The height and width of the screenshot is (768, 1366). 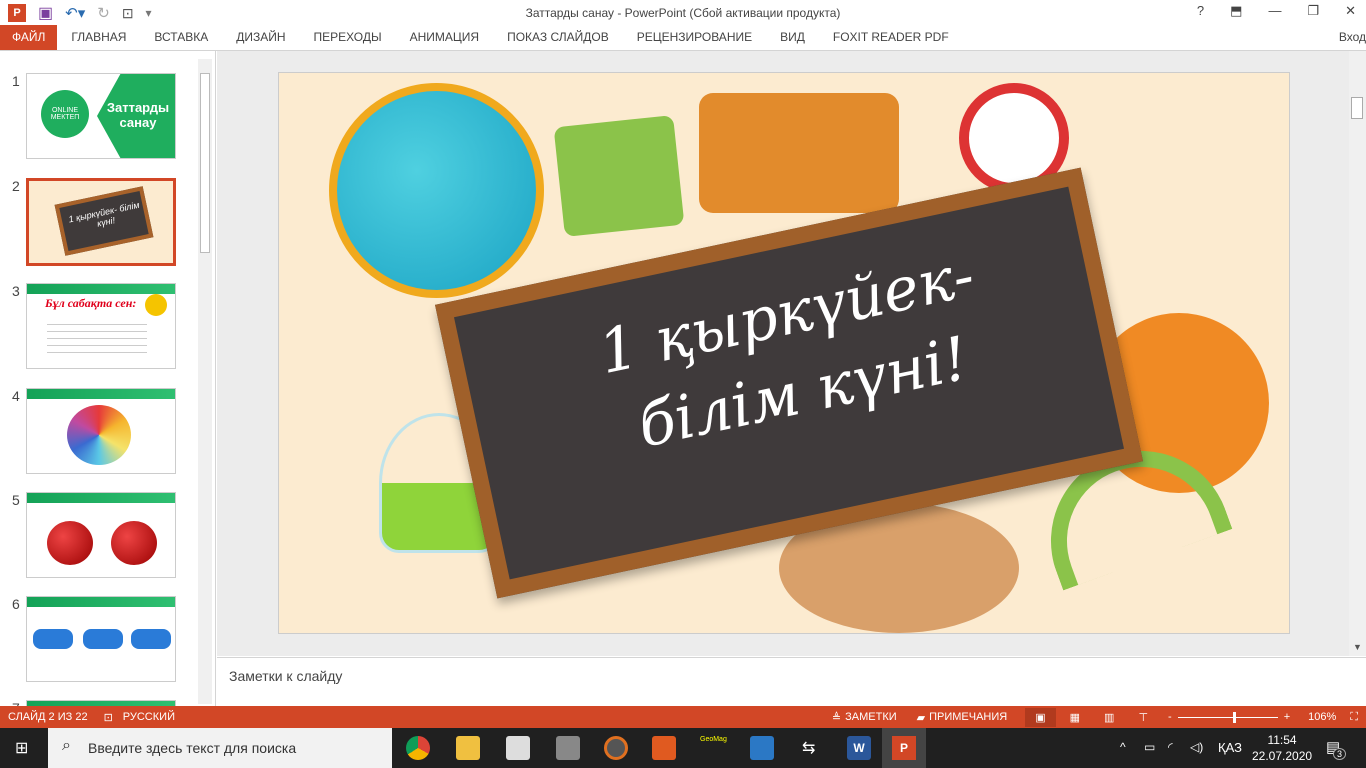 I want to click on tab-animation: АНИМАЦИЯ, so click(x=444, y=37).